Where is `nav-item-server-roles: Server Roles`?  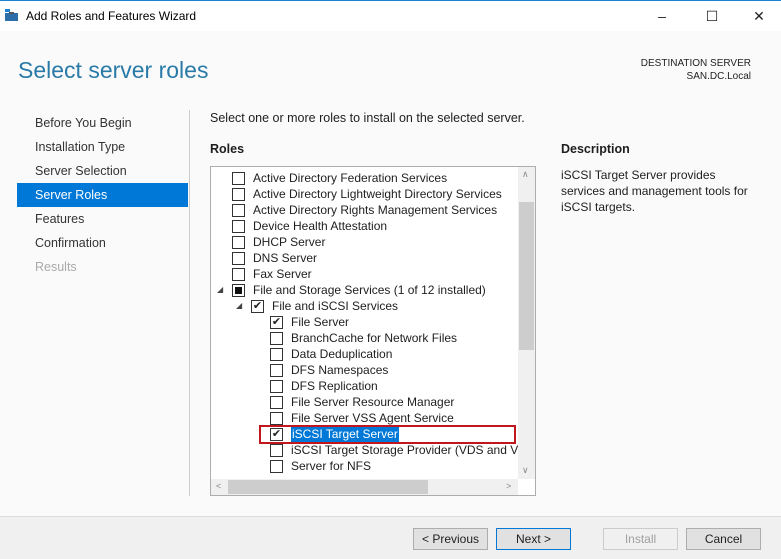 nav-item-server-roles: Server Roles is located at coordinates (102, 195).